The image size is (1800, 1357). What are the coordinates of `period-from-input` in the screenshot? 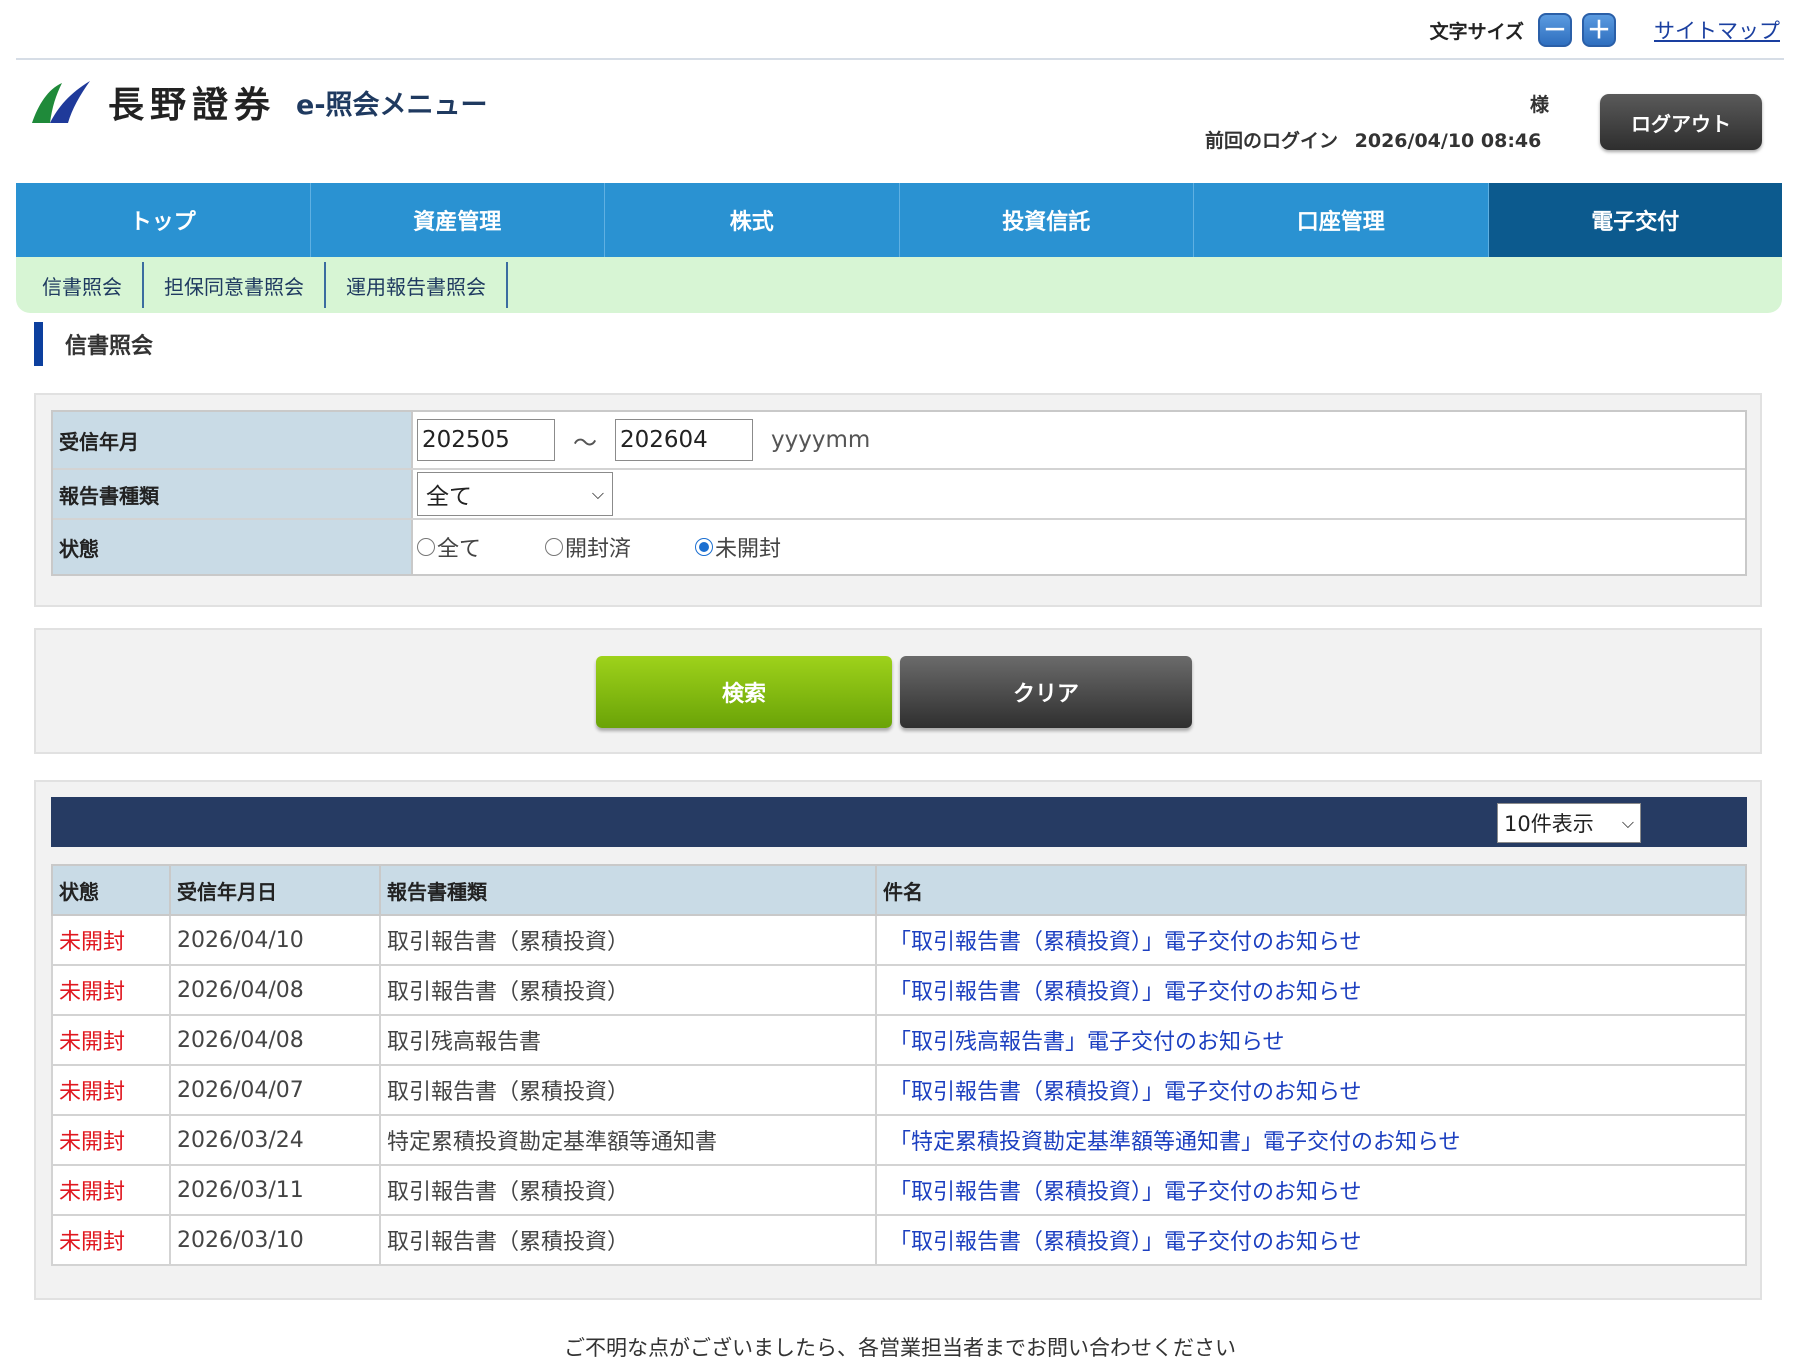 It's located at (486, 440).